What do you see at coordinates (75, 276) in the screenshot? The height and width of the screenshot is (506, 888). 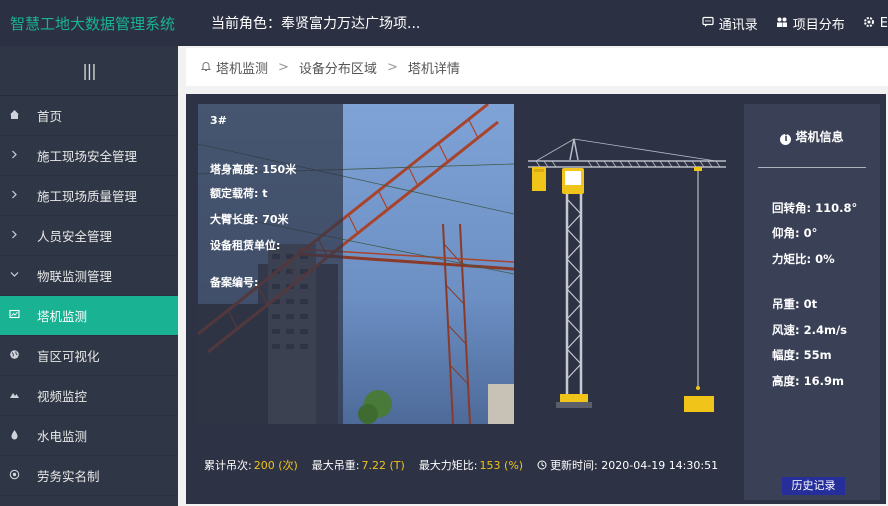 I see `sidebar-item-label: 物联监测管理` at bounding box center [75, 276].